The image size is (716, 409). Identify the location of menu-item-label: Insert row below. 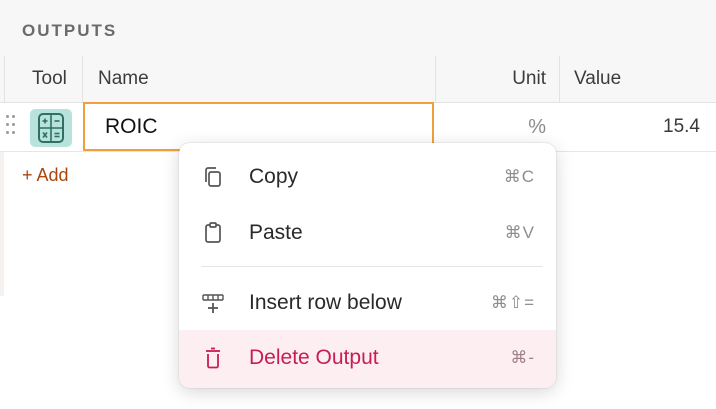
(325, 302).